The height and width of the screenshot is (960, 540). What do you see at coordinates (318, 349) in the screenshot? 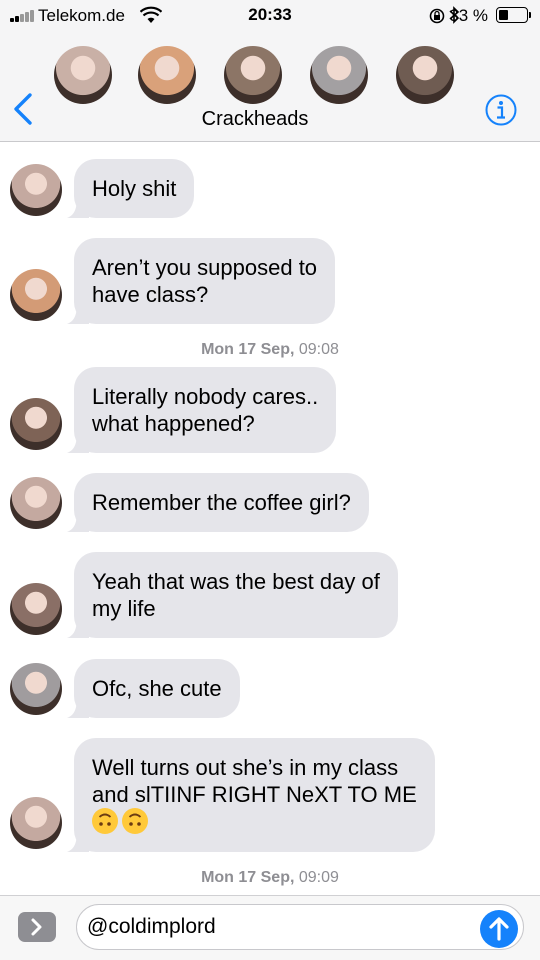
I see `timestamp-time: 09:08` at bounding box center [318, 349].